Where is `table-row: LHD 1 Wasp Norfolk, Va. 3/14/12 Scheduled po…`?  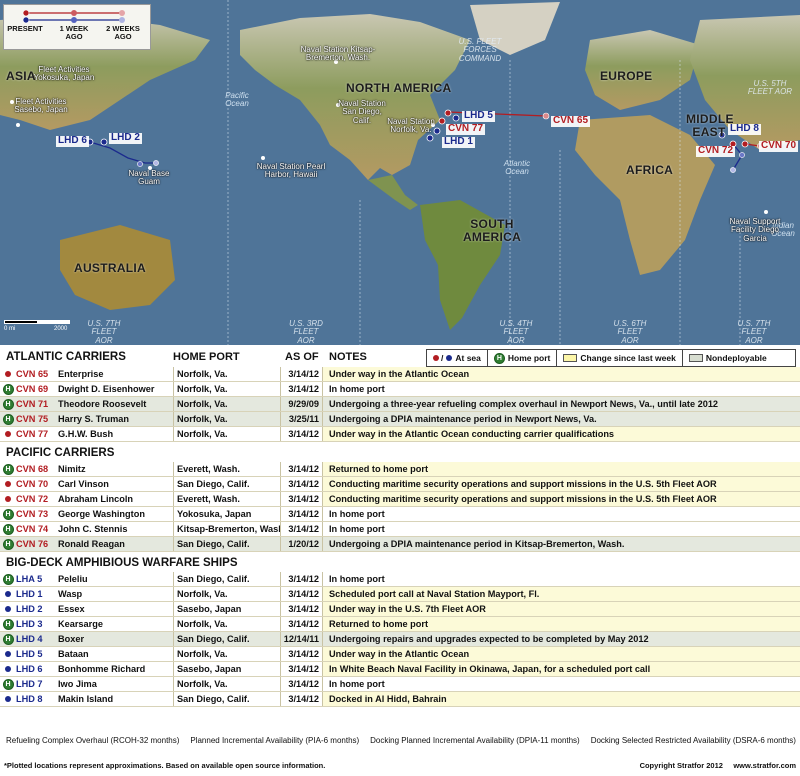
table-row: LHD 1 Wasp Norfolk, Va. 3/14/12 Scheduled po… is located at coordinates (400, 594).